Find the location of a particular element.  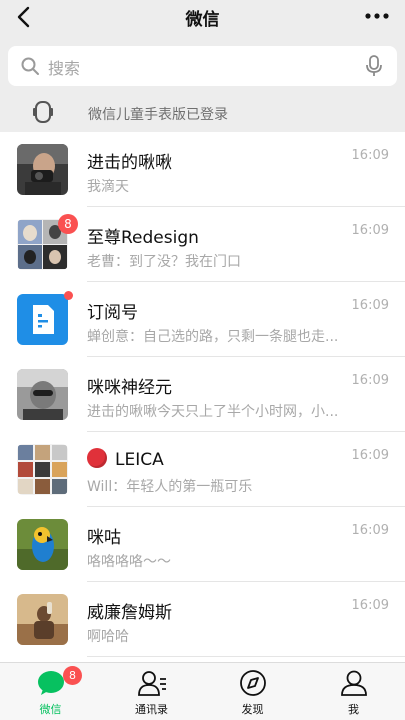

chat-bubble-icon is located at coordinates (51, 683).